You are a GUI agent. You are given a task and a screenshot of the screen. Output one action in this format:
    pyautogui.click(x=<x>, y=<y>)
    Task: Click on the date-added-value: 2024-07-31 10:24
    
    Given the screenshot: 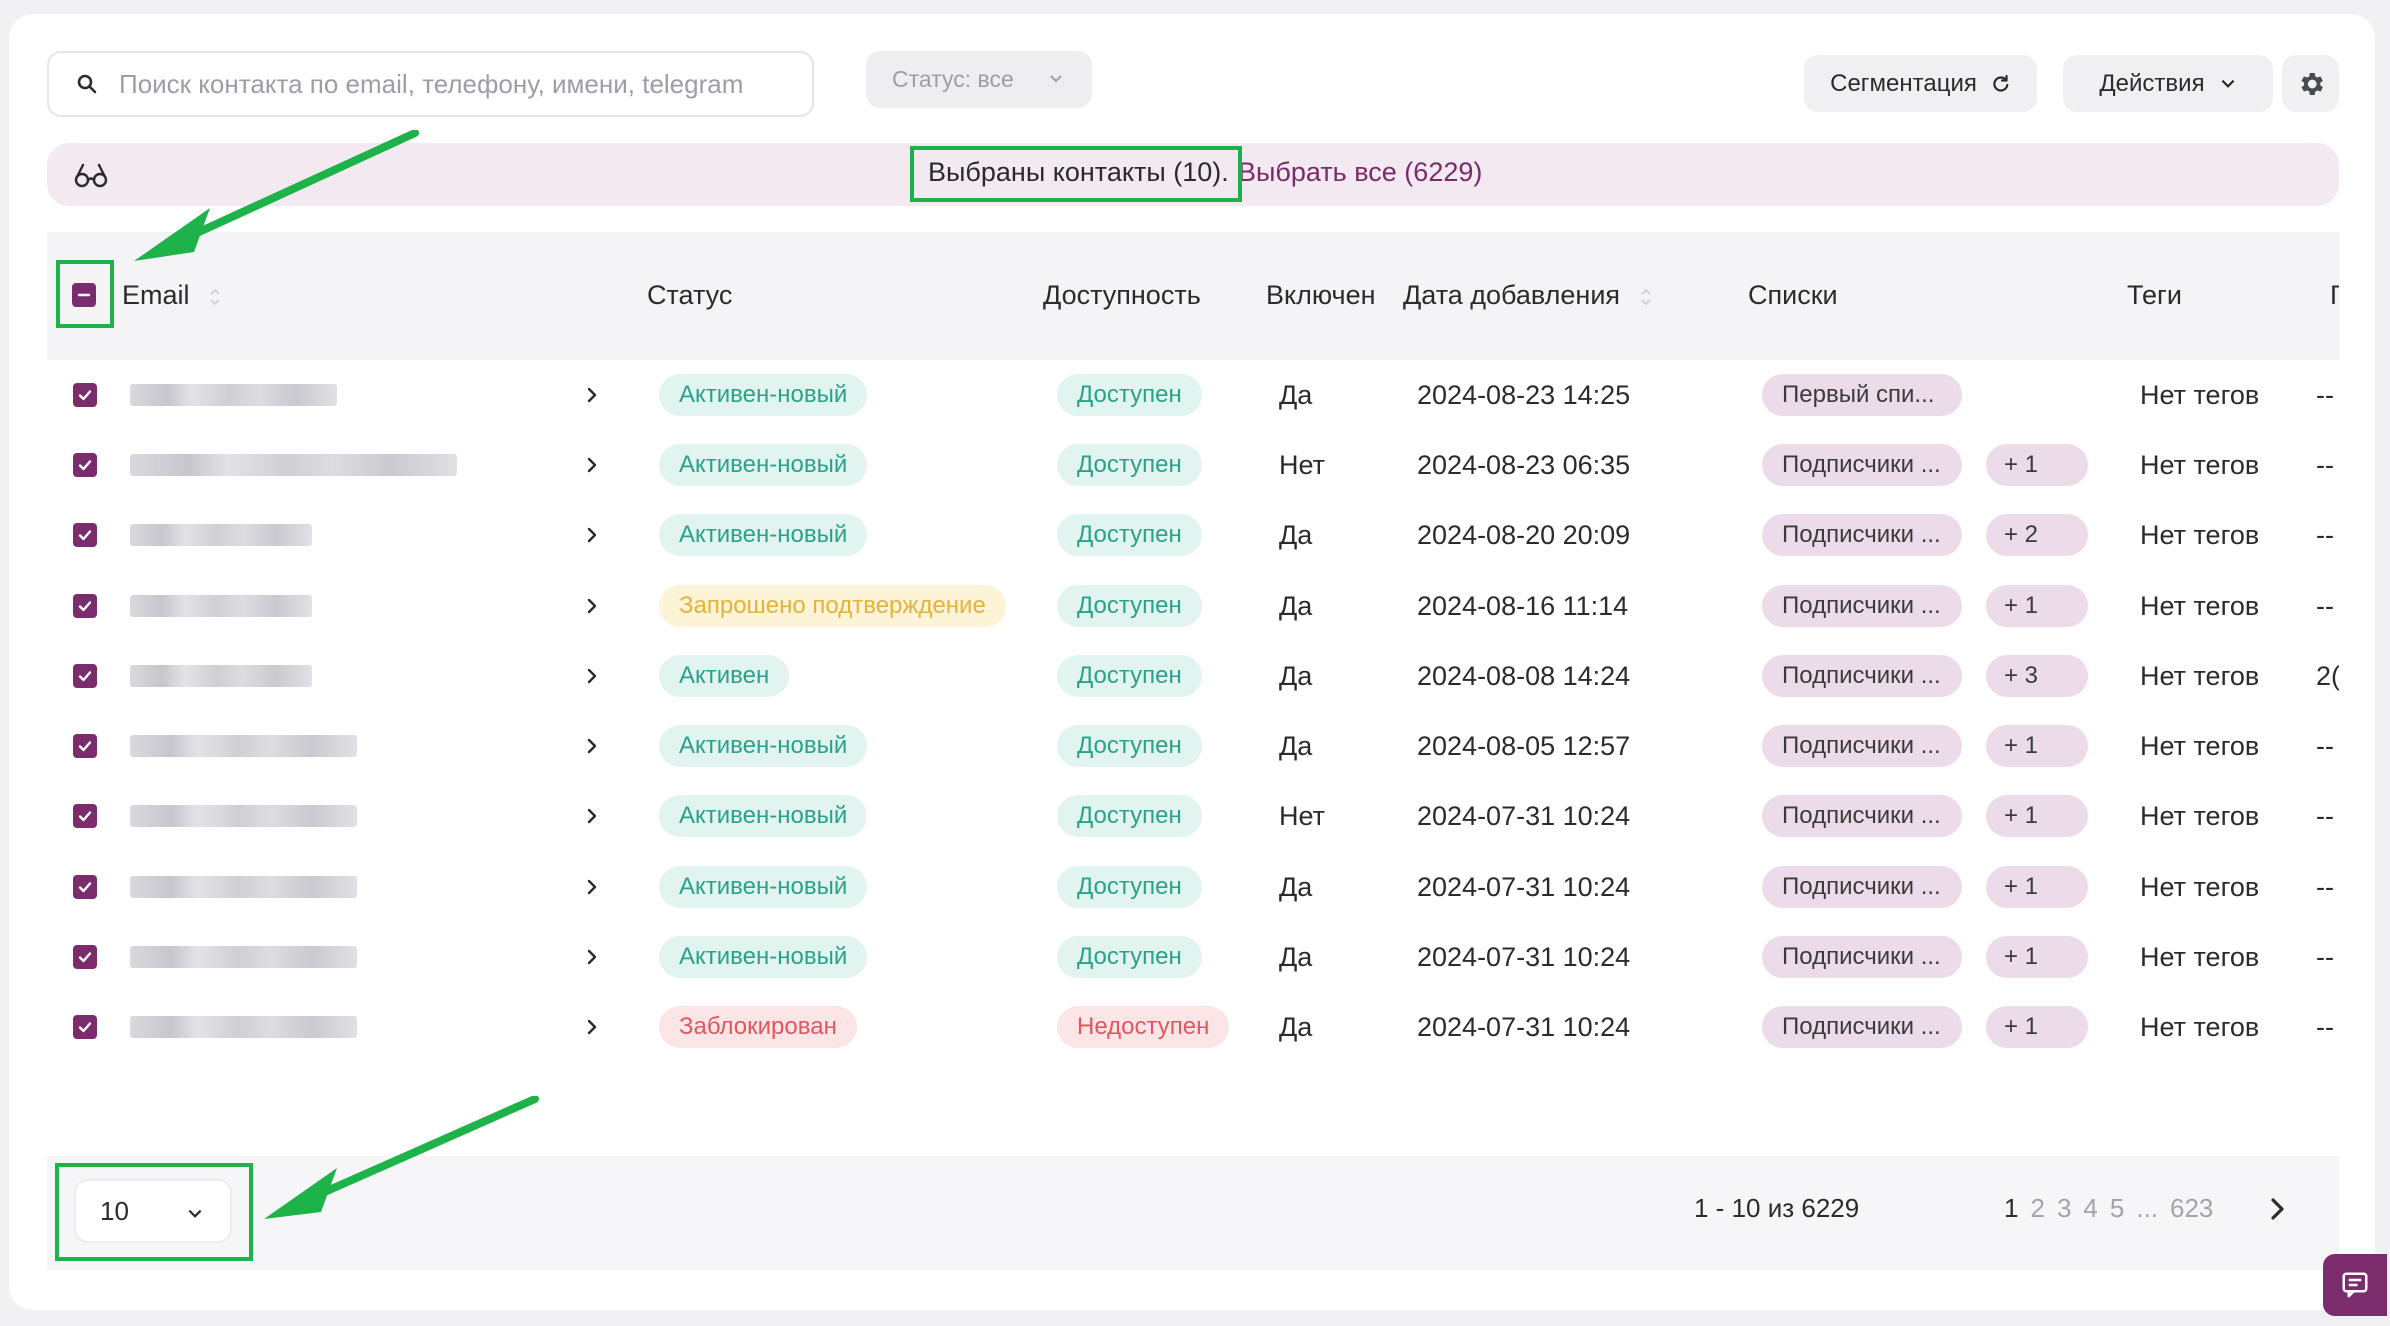 What is the action you would take?
    pyautogui.click(x=1524, y=956)
    